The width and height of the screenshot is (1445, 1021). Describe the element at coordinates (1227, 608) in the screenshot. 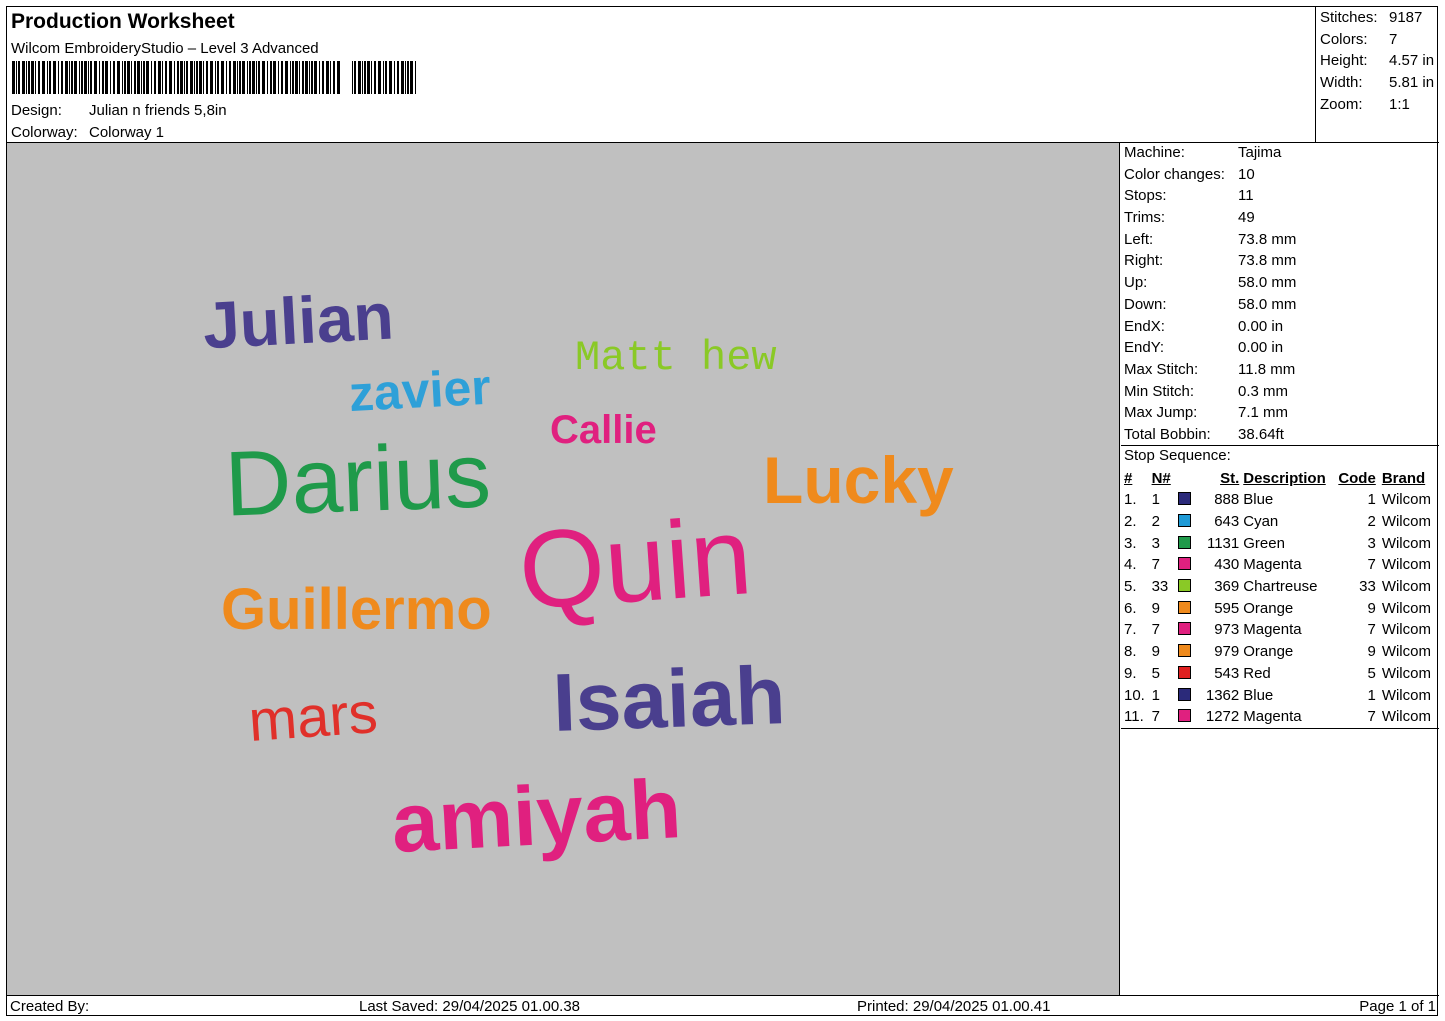

I see `stitch-count: 595` at that location.